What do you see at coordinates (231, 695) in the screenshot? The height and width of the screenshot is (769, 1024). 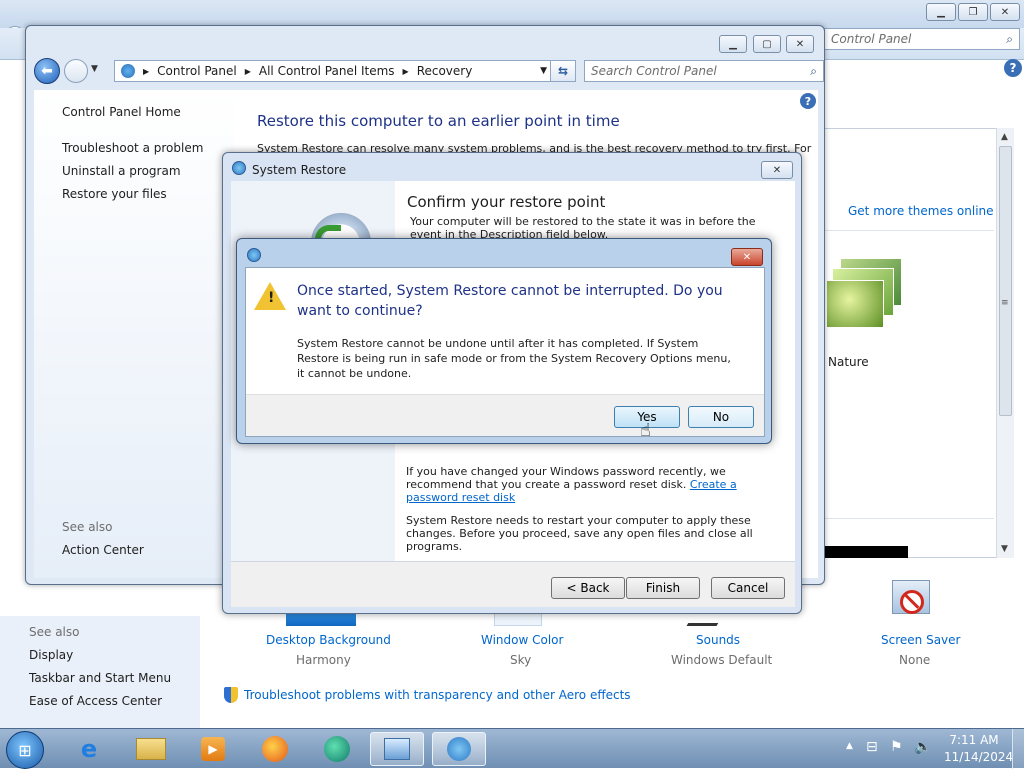 I see `shield-icon` at bounding box center [231, 695].